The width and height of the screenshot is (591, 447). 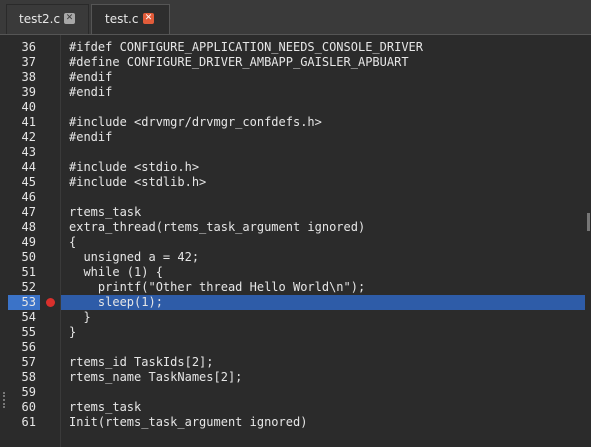 What do you see at coordinates (155, 377) in the screenshot?
I see `code-text: rtems_name TaskNames[2];` at bounding box center [155, 377].